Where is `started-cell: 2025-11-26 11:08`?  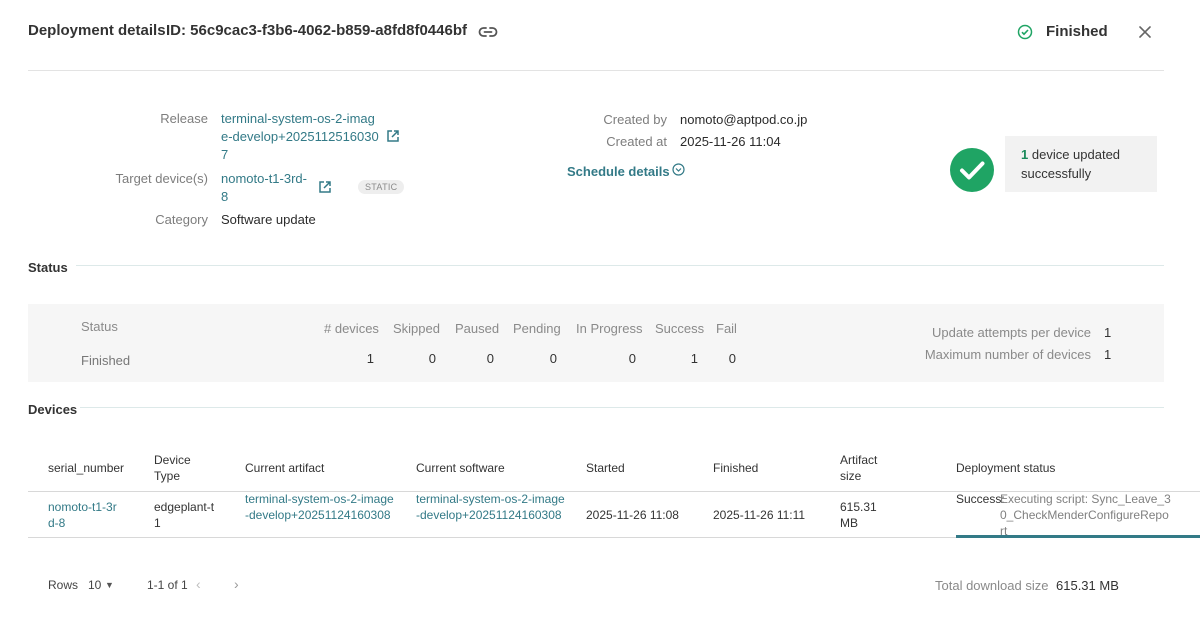 started-cell: 2025-11-26 11:08 is located at coordinates (632, 515).